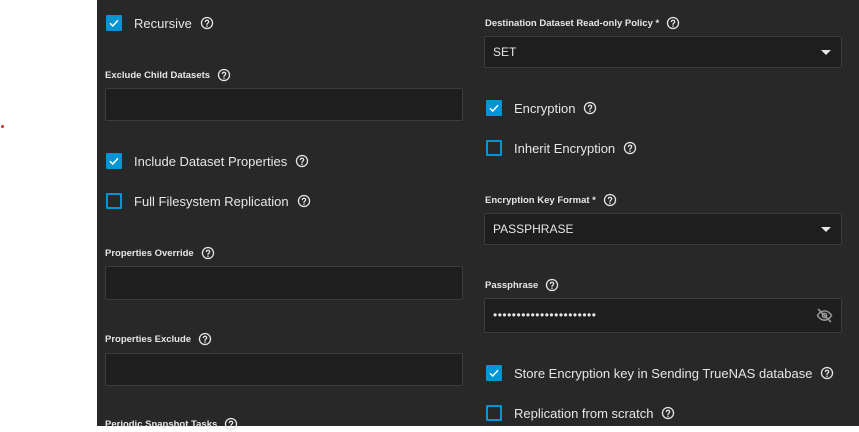 This screenshot has width=859, height=432. I want to click on exclude-child-datasets-label-text: Exclude Child Datasets, so click(158, 75).